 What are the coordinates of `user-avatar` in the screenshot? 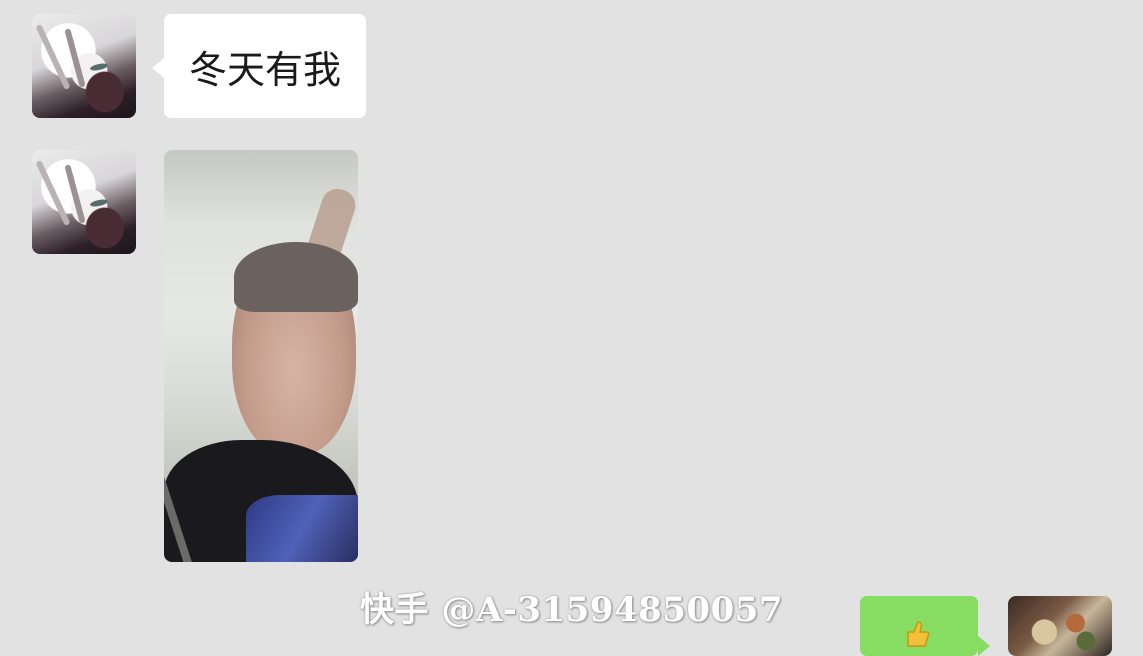 It's located at (1060, 626).